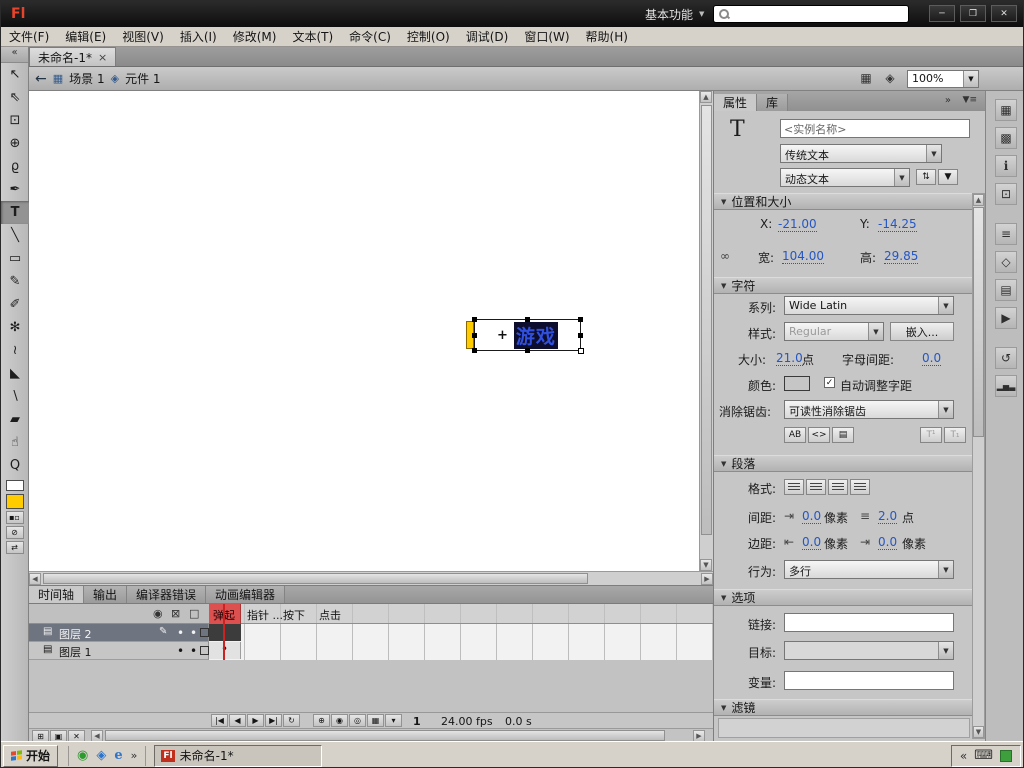 The height and width of the screenshot is (768, 1024). I want to click on font-size-value: 21.0, so click(789, 358).